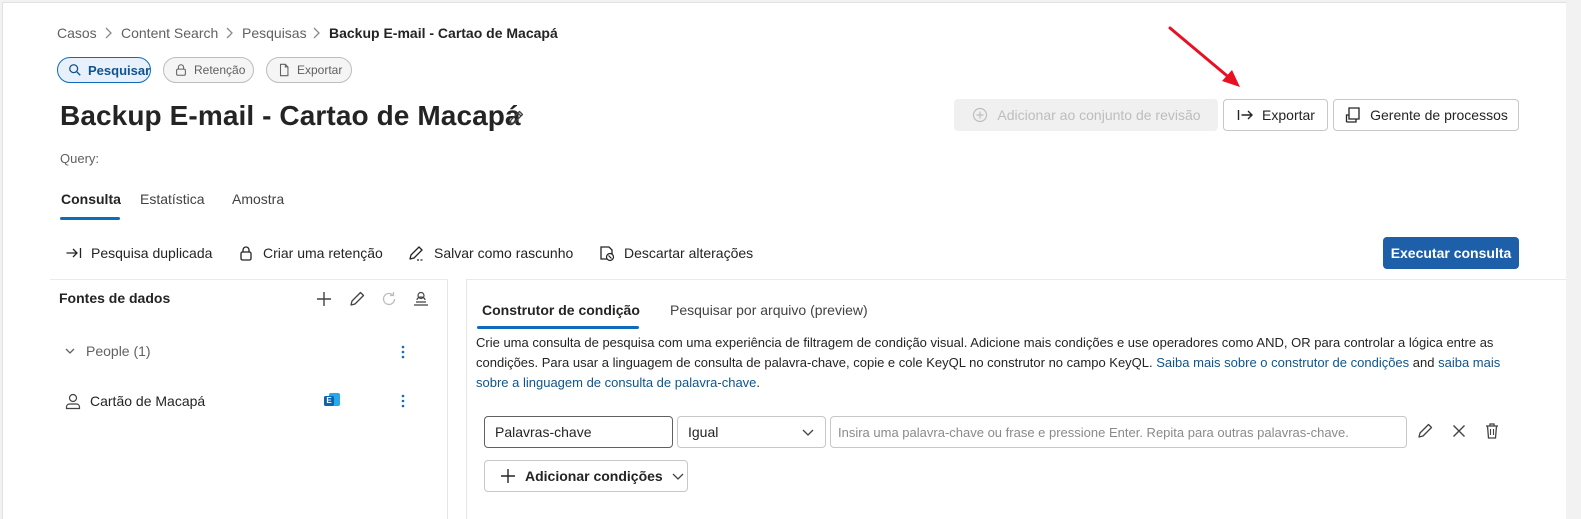 The height and width of the screenshot is (519, 1581). I want to click on run-query-button: Executar consulta, so click(1451, 253).